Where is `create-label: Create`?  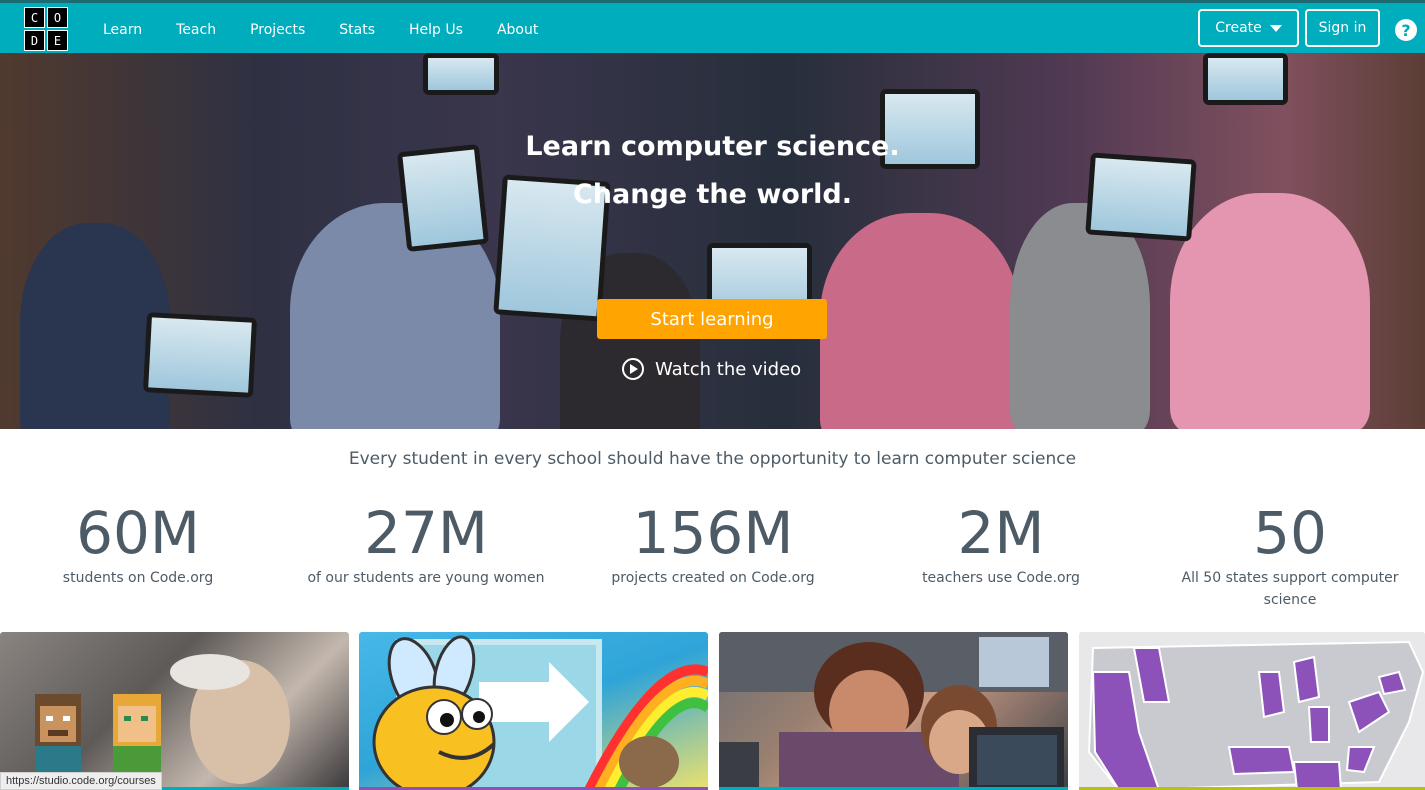 create-label: Create is located at coordinates (1238, 28).